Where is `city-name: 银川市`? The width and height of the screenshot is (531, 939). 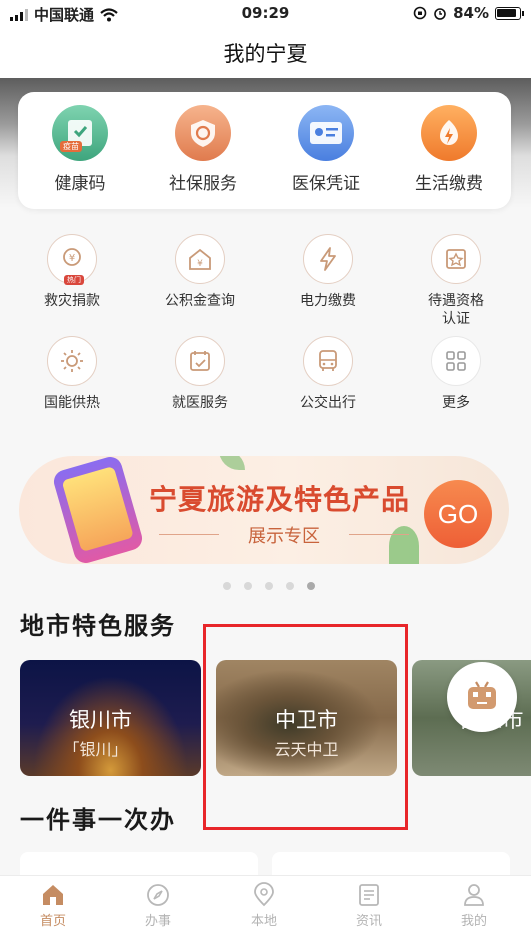 city-name: 银川市 is located at coordinates (100, 720).